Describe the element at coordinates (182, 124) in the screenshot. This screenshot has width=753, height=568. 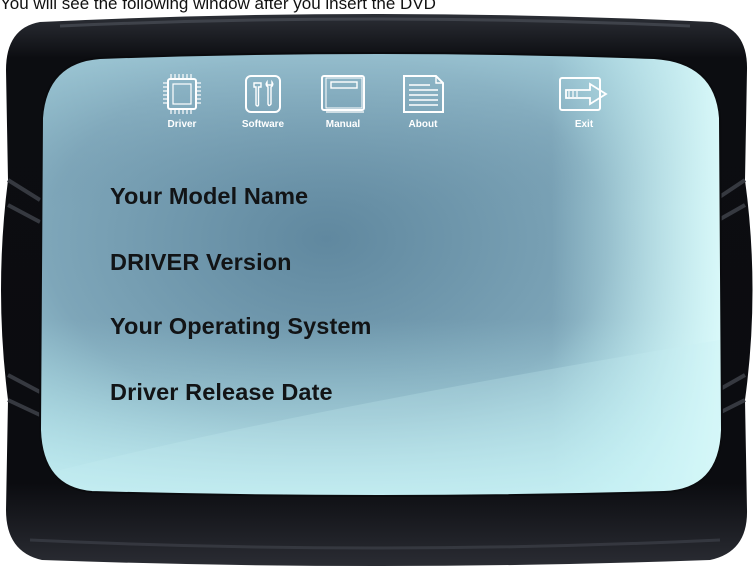
I see `driver-label: Driver` at that location.